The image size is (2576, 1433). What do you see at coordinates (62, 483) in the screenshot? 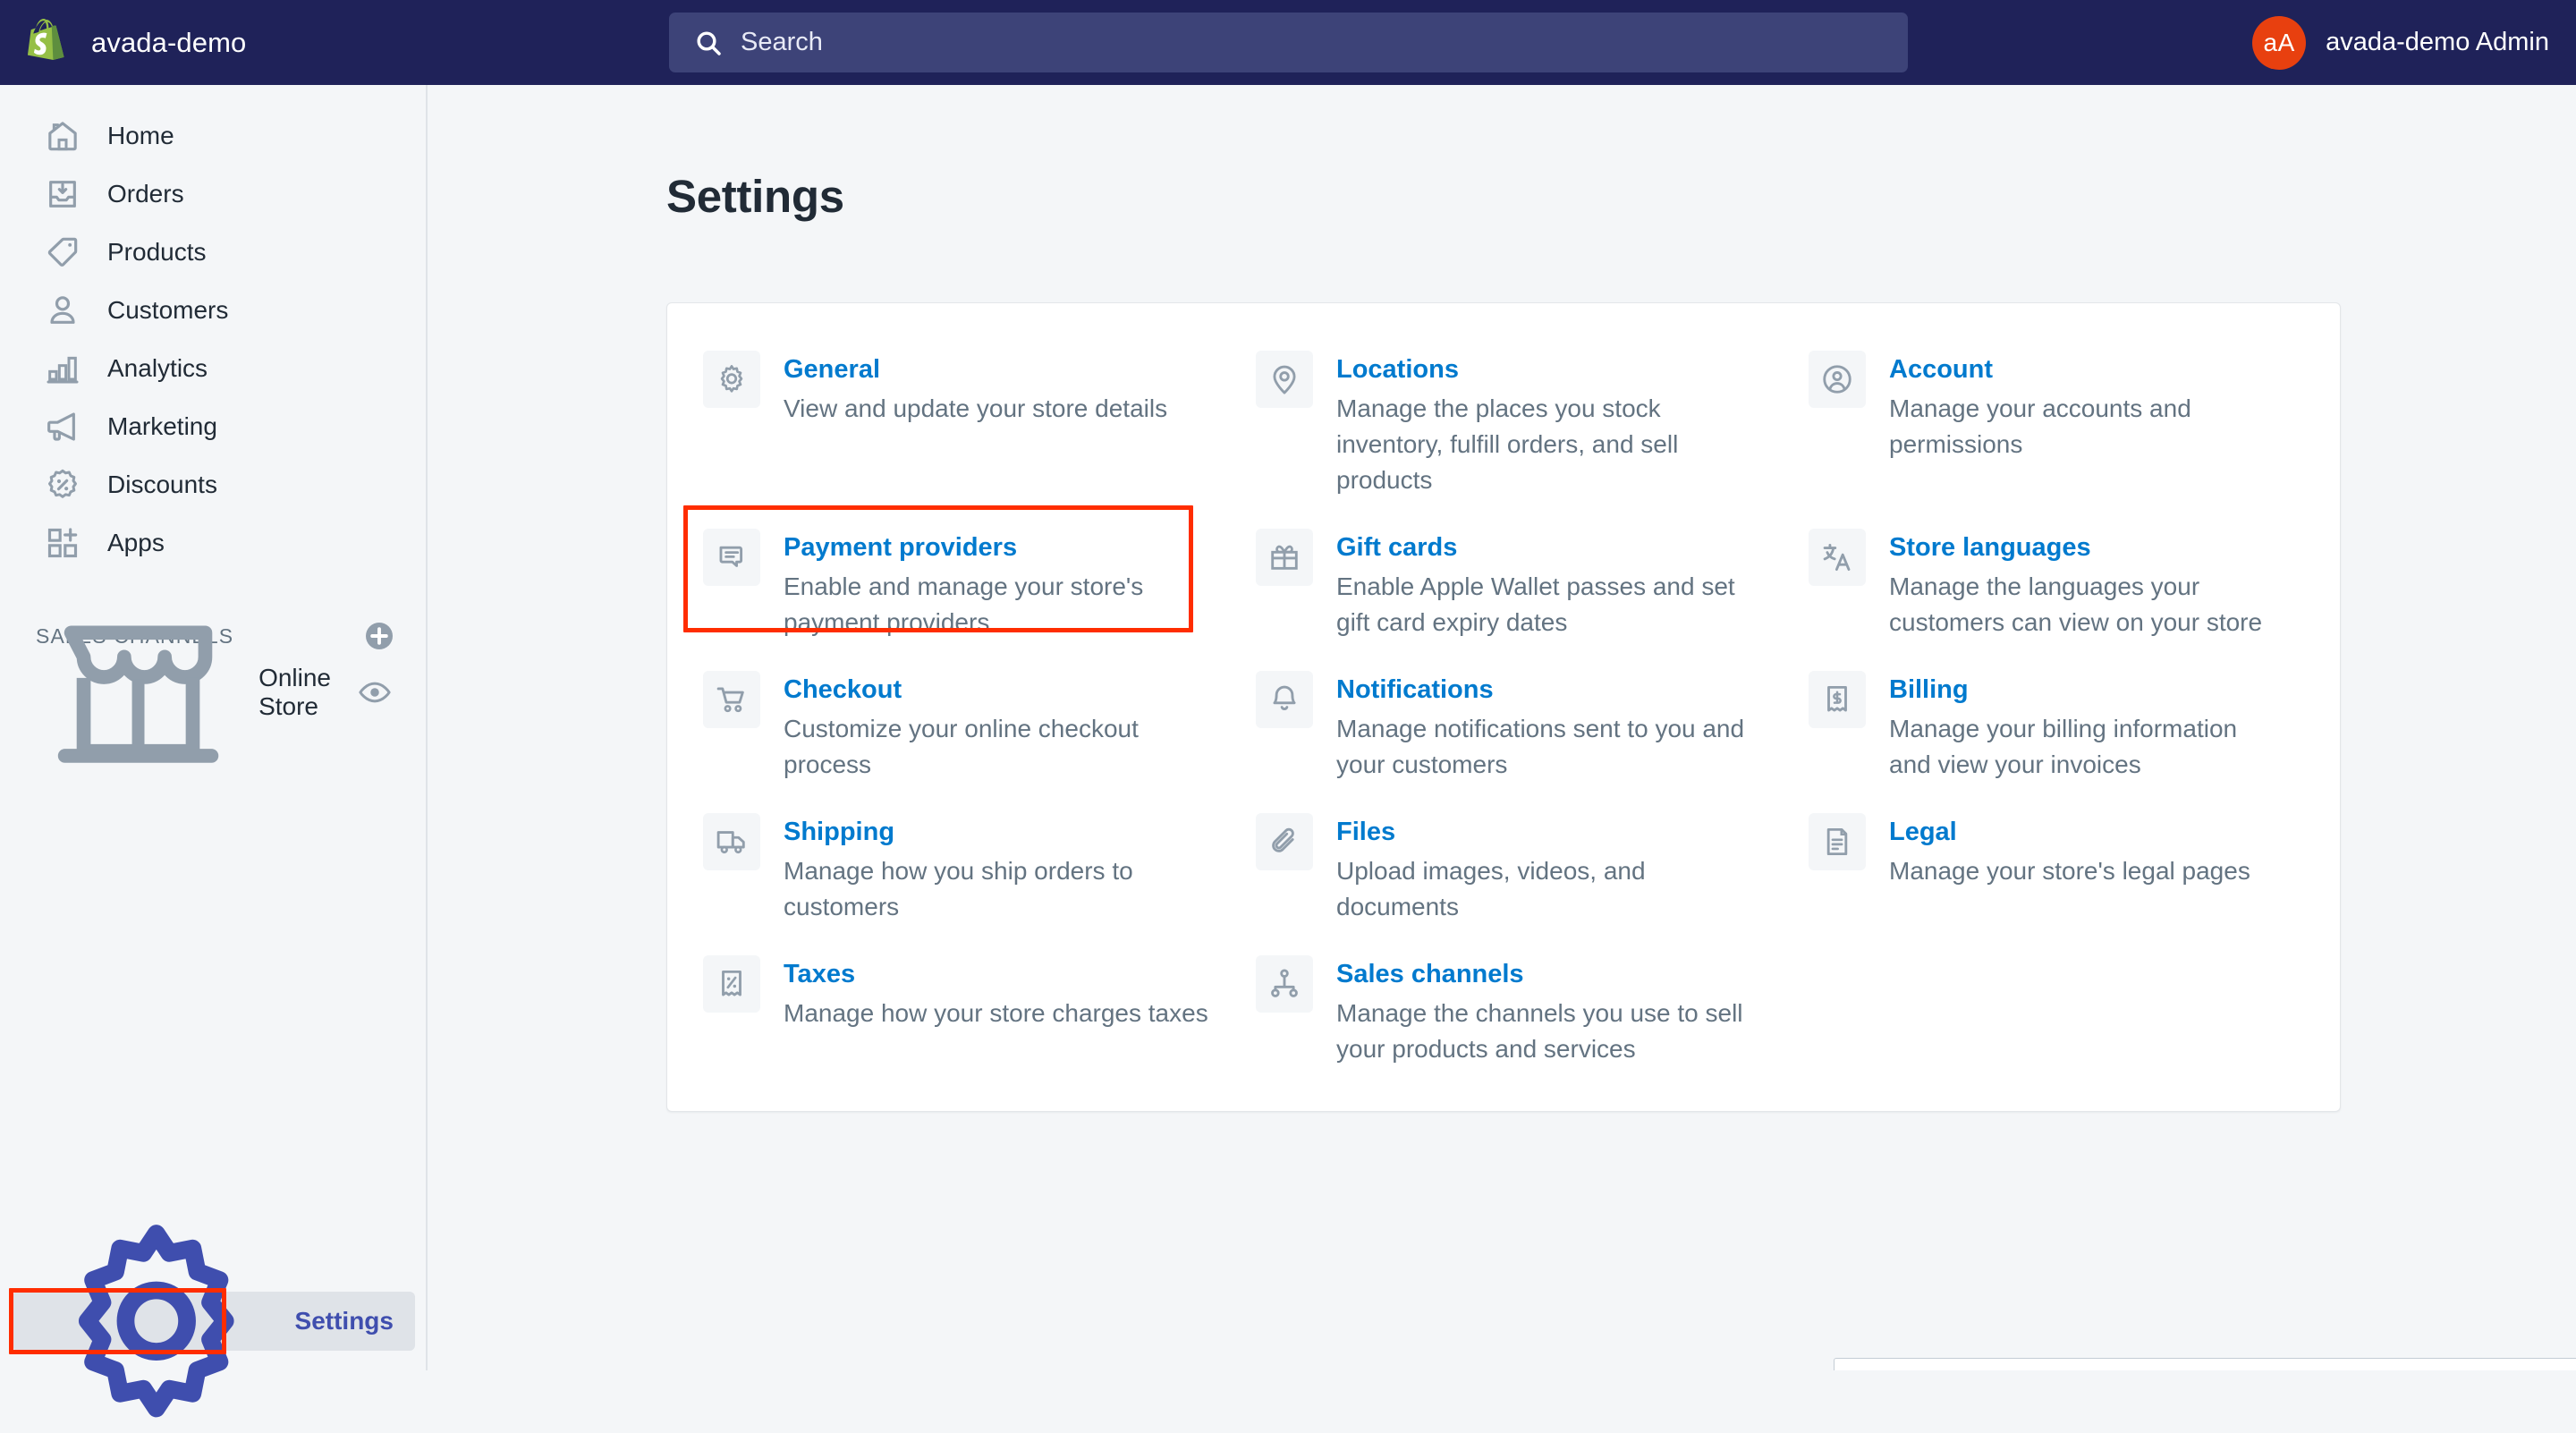
I see `discount-percent-icon` at bounding box center [62, 483].